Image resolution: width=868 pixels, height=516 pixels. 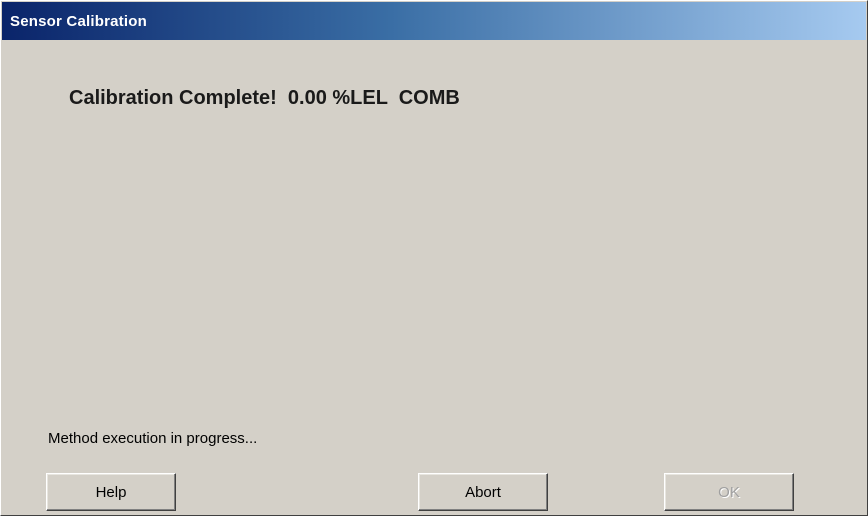 What do you see at coordinates (264, 98) in the screenshot?
I see `calibration-status-message: Calibration Complete! 0.00 %LEL COMB` at bounding box center [264, 98].